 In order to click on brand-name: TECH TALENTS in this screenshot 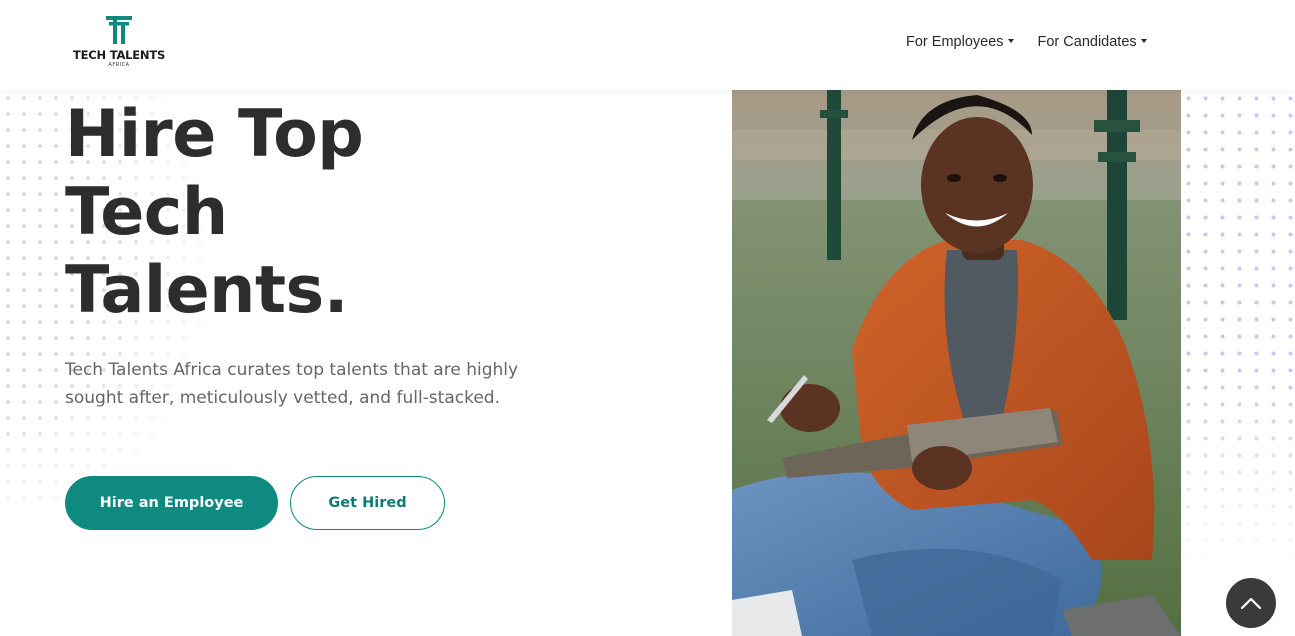, I will do `click(119, 55)`.